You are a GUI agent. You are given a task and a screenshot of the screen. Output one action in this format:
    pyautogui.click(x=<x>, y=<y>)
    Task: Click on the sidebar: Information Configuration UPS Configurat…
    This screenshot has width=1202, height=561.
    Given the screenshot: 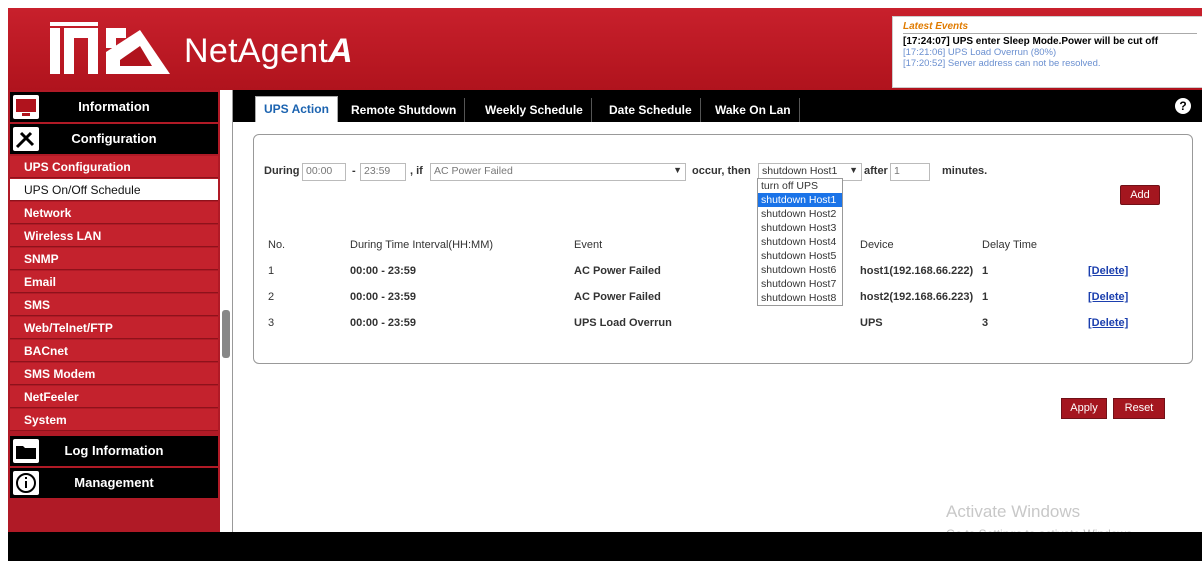 What is the action you would take?
    pyautogui.click(x=114, y=311)
    